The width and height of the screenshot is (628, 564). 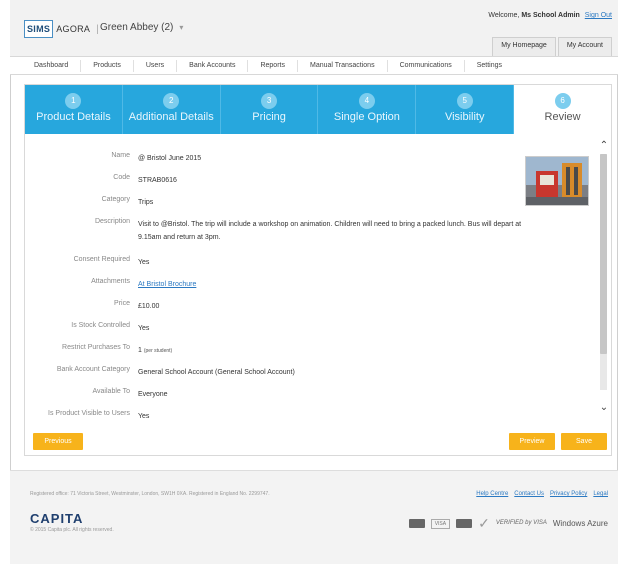 I want to click on step-review: 6 Review, so click(x=562, y=109).